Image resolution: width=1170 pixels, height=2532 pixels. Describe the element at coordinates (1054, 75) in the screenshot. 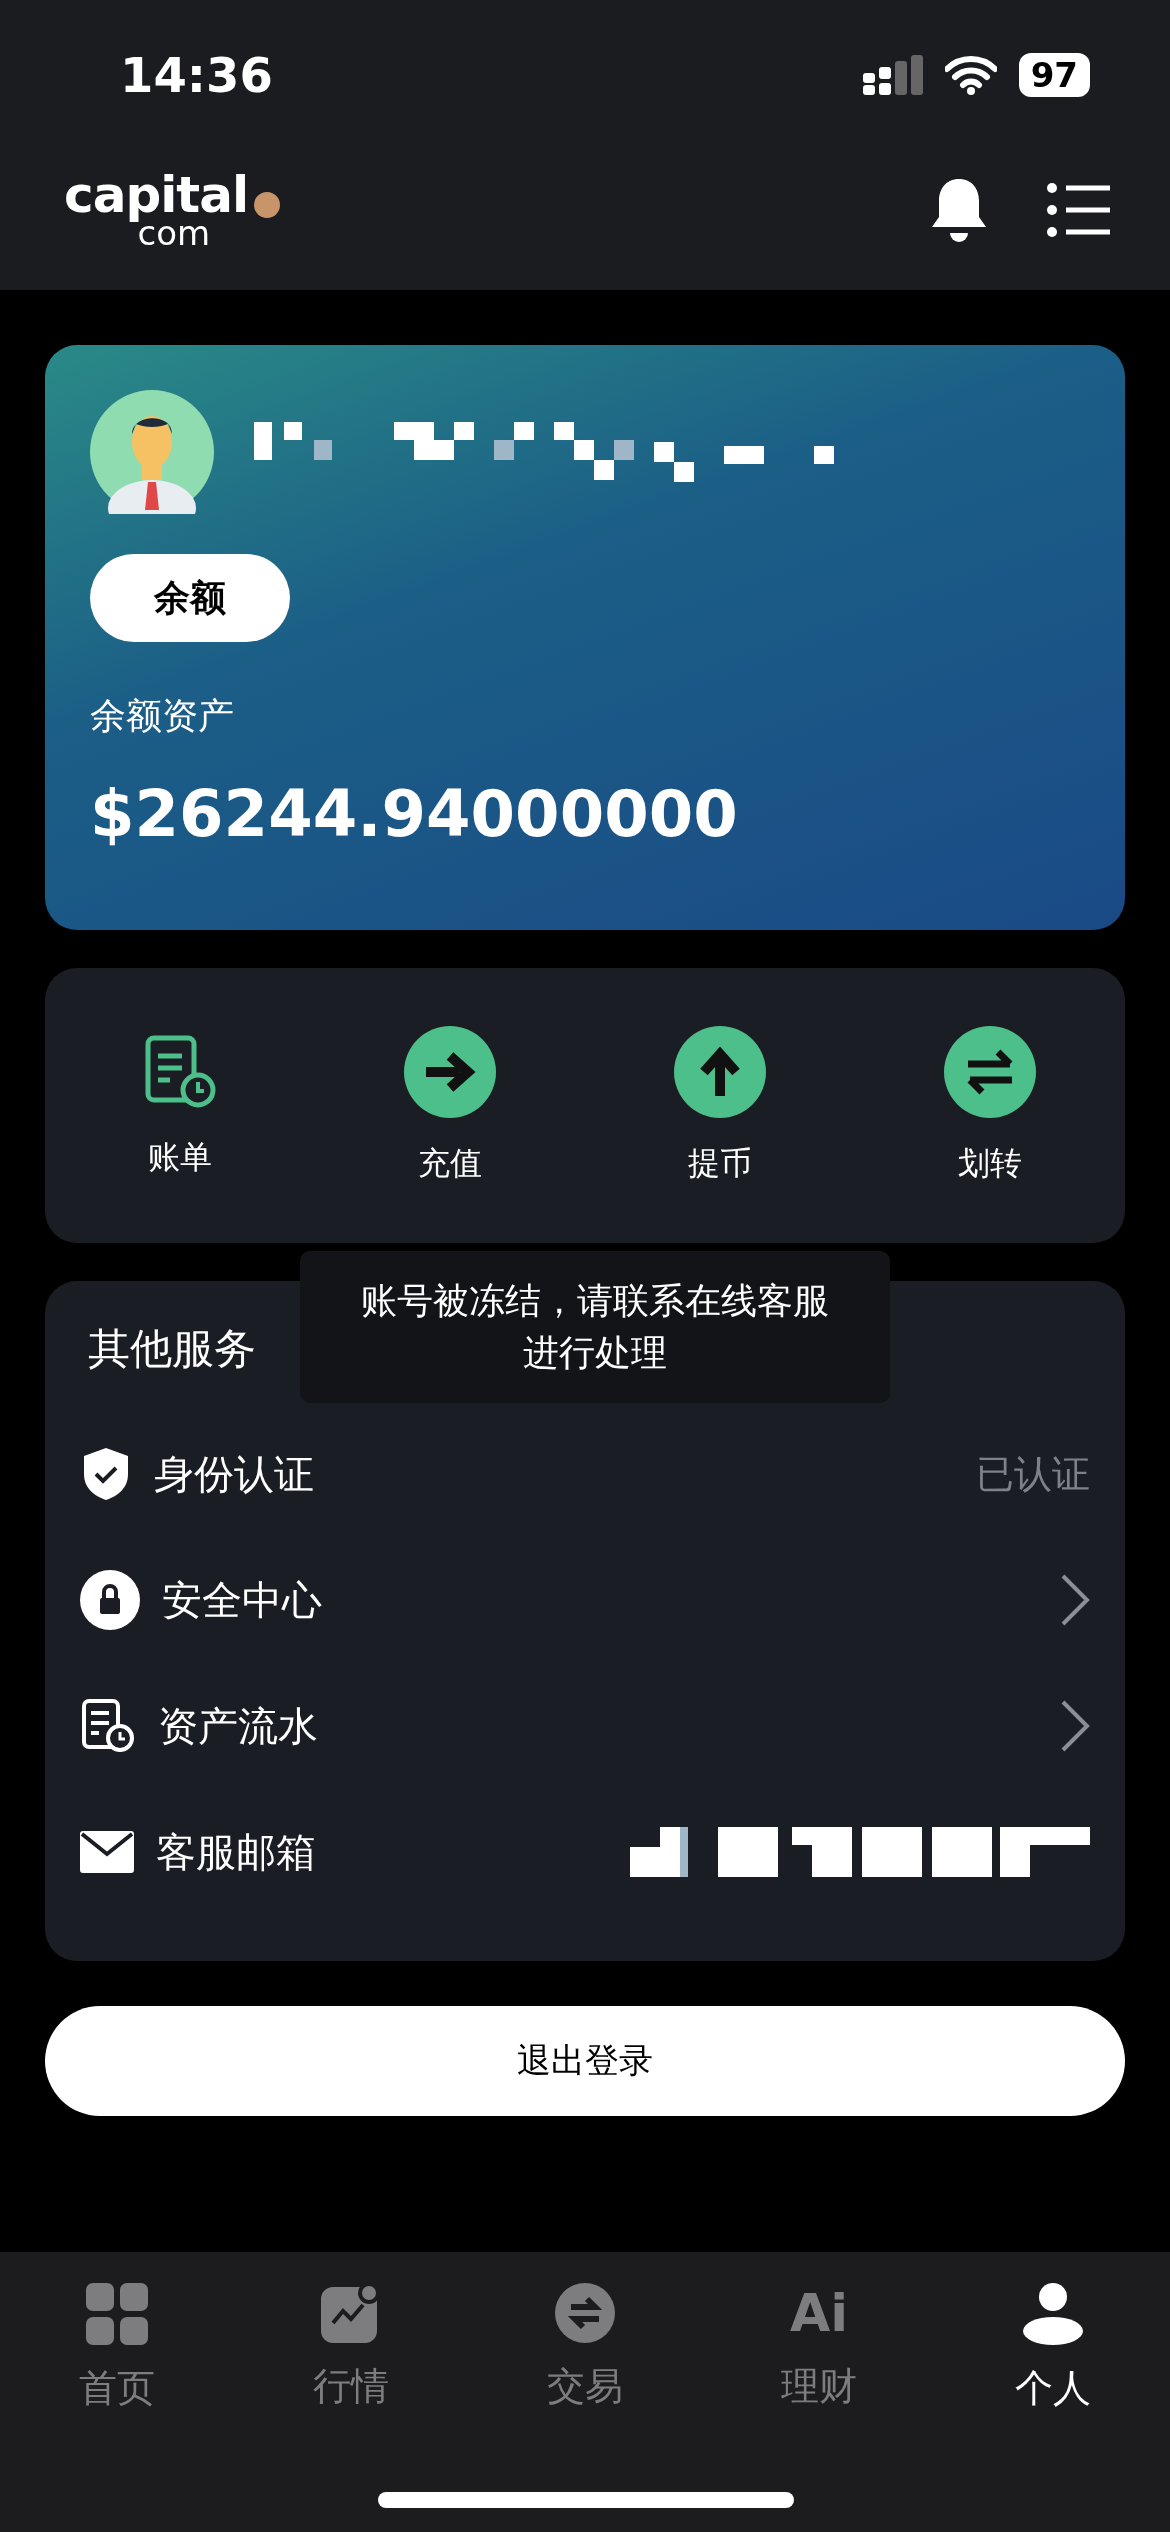

I see `battery-level: 97` at that location.